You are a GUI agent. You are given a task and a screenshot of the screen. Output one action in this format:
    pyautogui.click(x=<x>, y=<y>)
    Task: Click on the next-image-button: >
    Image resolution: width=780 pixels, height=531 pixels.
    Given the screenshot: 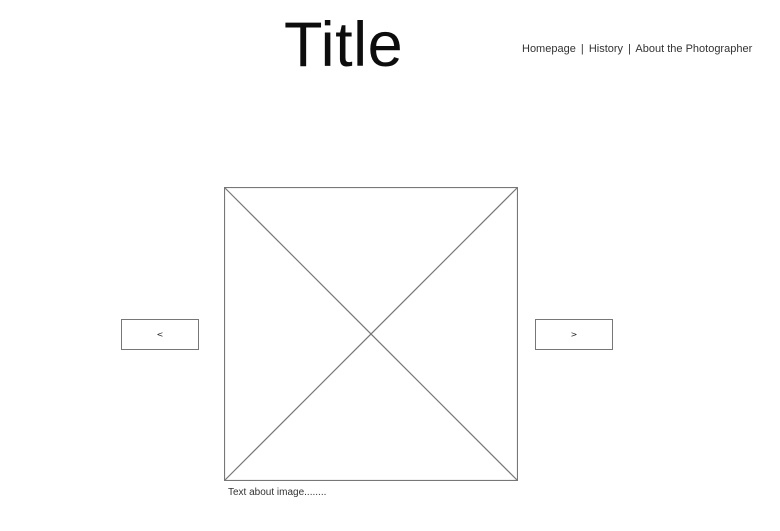 What is the action you would take?
    pyautogui.click(x=574, y=334)
    